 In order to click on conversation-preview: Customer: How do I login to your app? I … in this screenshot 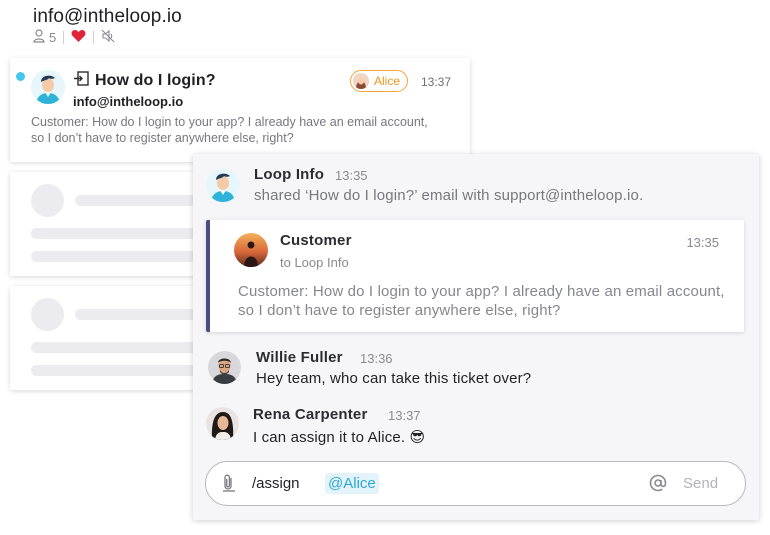, I will do `click(229, 130)`.